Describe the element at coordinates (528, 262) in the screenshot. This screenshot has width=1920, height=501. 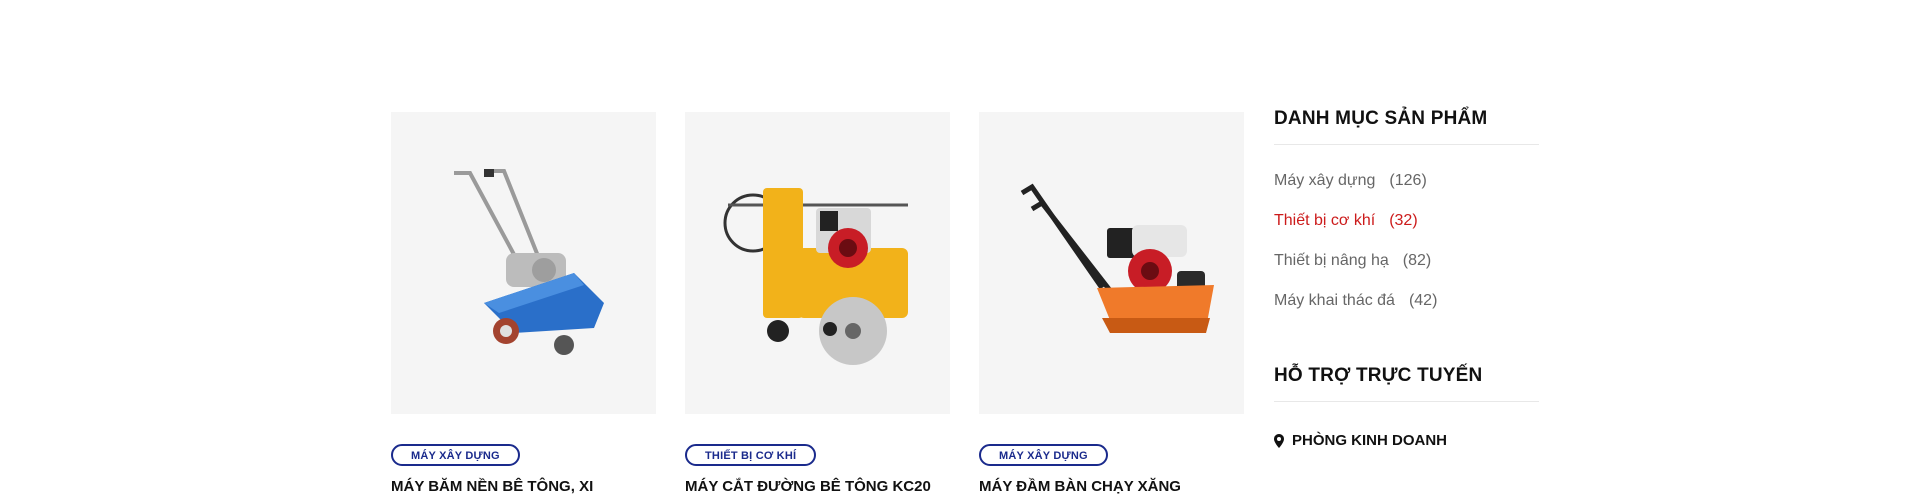
I see `concrete-scarifier-image` at that location.